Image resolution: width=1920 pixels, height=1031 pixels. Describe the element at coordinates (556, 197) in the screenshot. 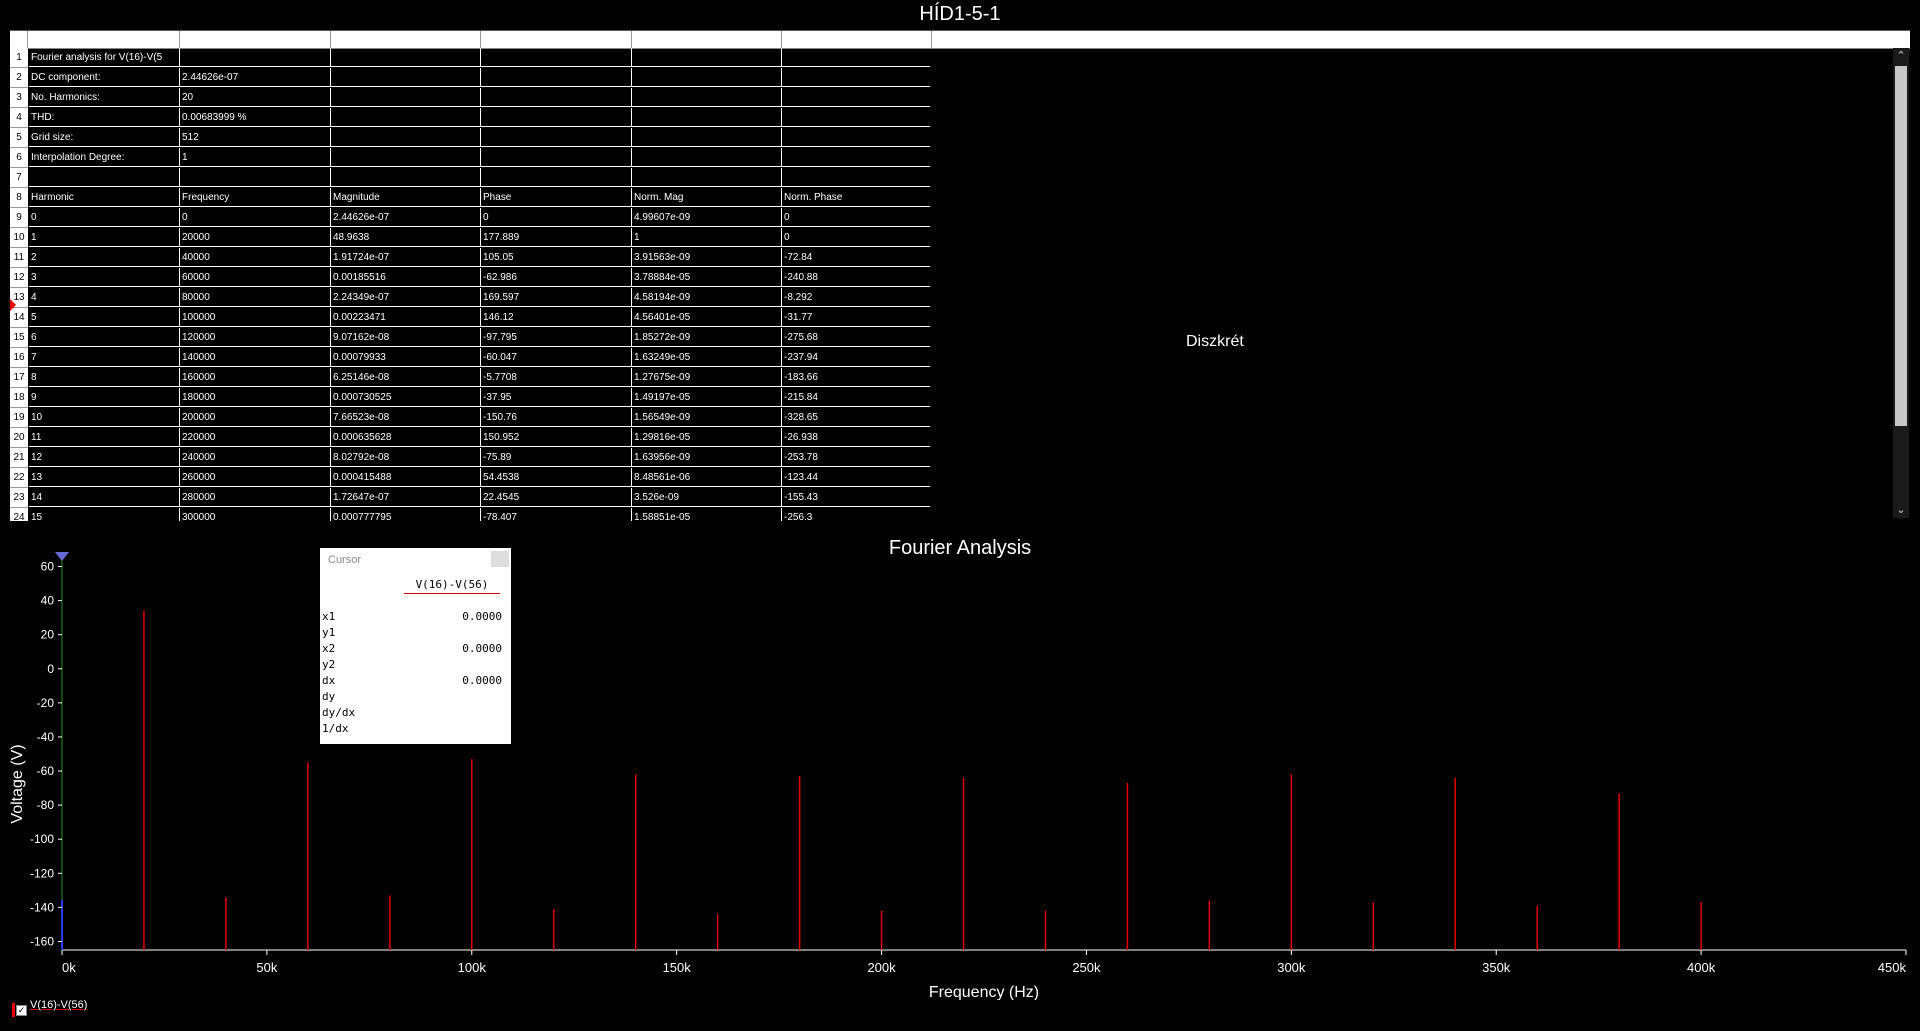

I see `table-cell: Phase` at that location.